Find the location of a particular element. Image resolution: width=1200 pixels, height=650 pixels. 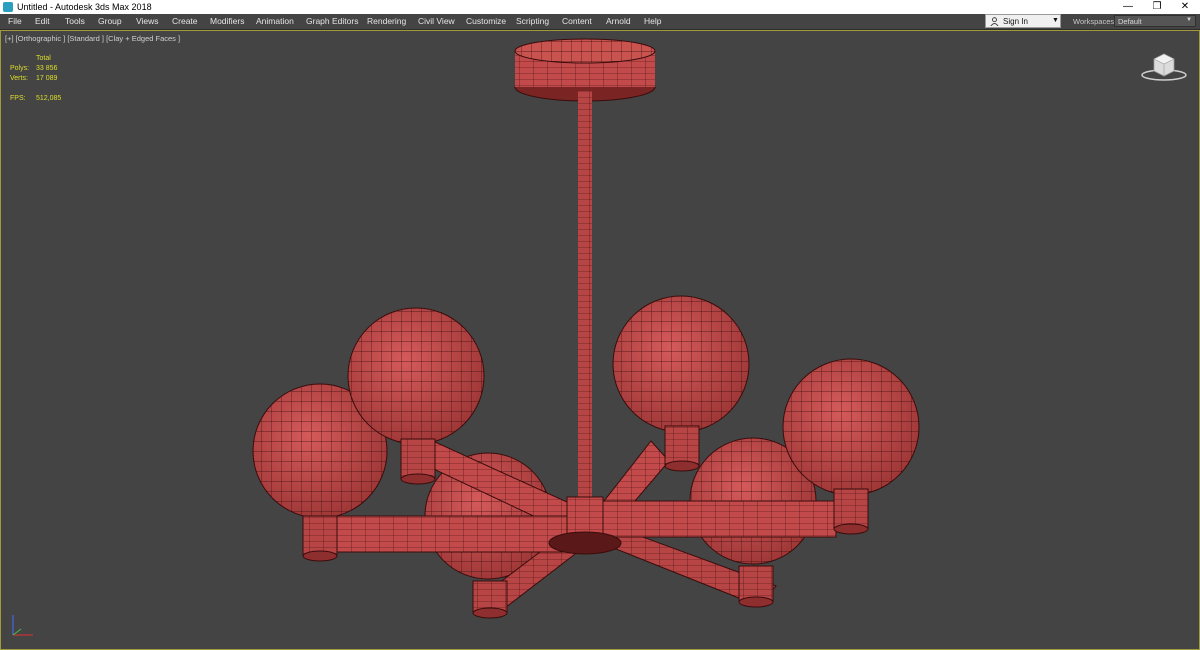

menu-customize: Customize is located at coordinates (486, 21).